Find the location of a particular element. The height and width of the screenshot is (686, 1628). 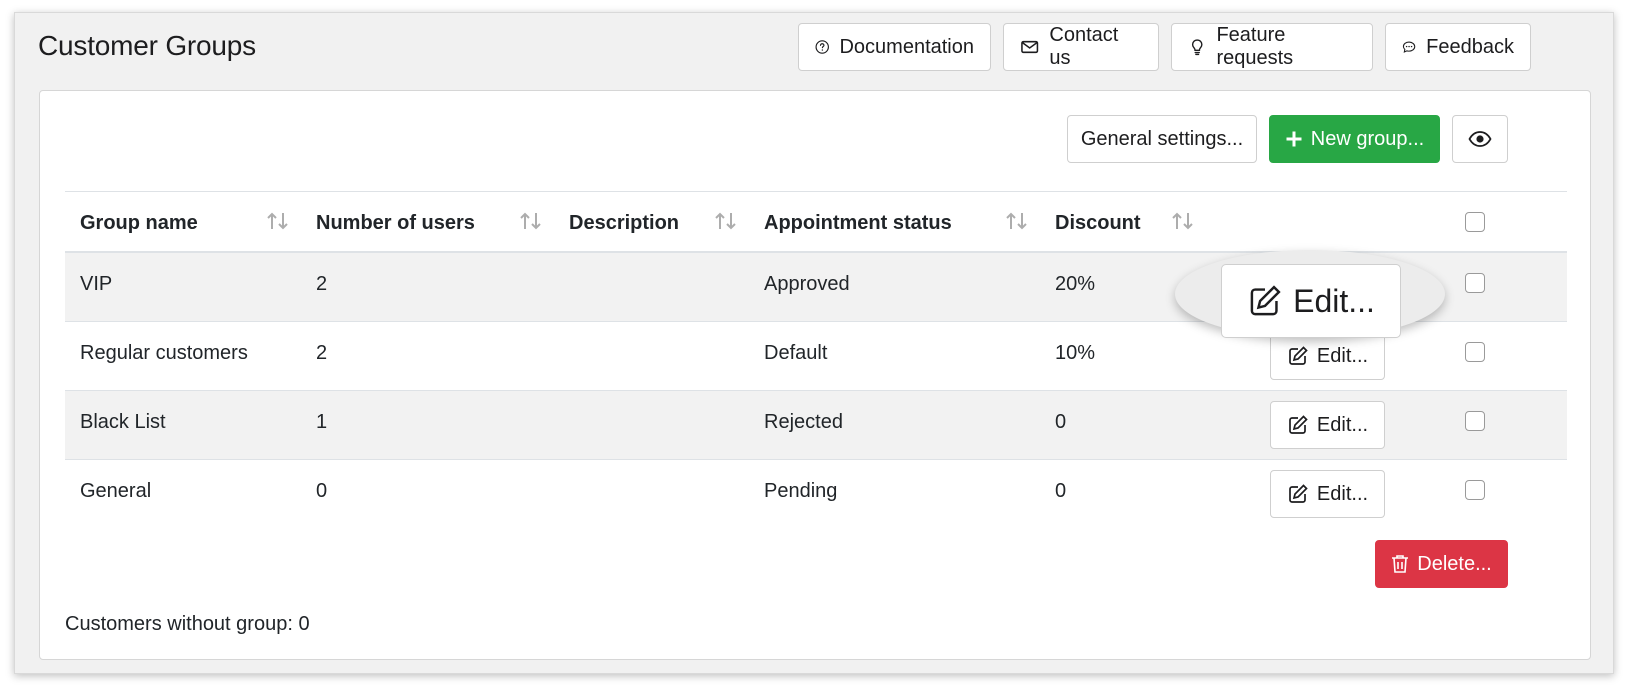

feature-requests-label: Feature requests is located at coordinates (1255, 46).